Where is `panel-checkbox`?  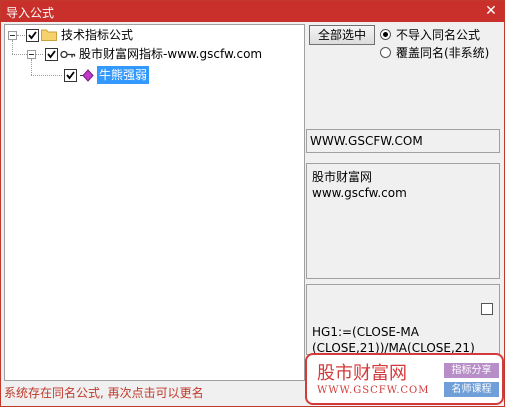 panel-checkbox is located at coordinates (487, 309).